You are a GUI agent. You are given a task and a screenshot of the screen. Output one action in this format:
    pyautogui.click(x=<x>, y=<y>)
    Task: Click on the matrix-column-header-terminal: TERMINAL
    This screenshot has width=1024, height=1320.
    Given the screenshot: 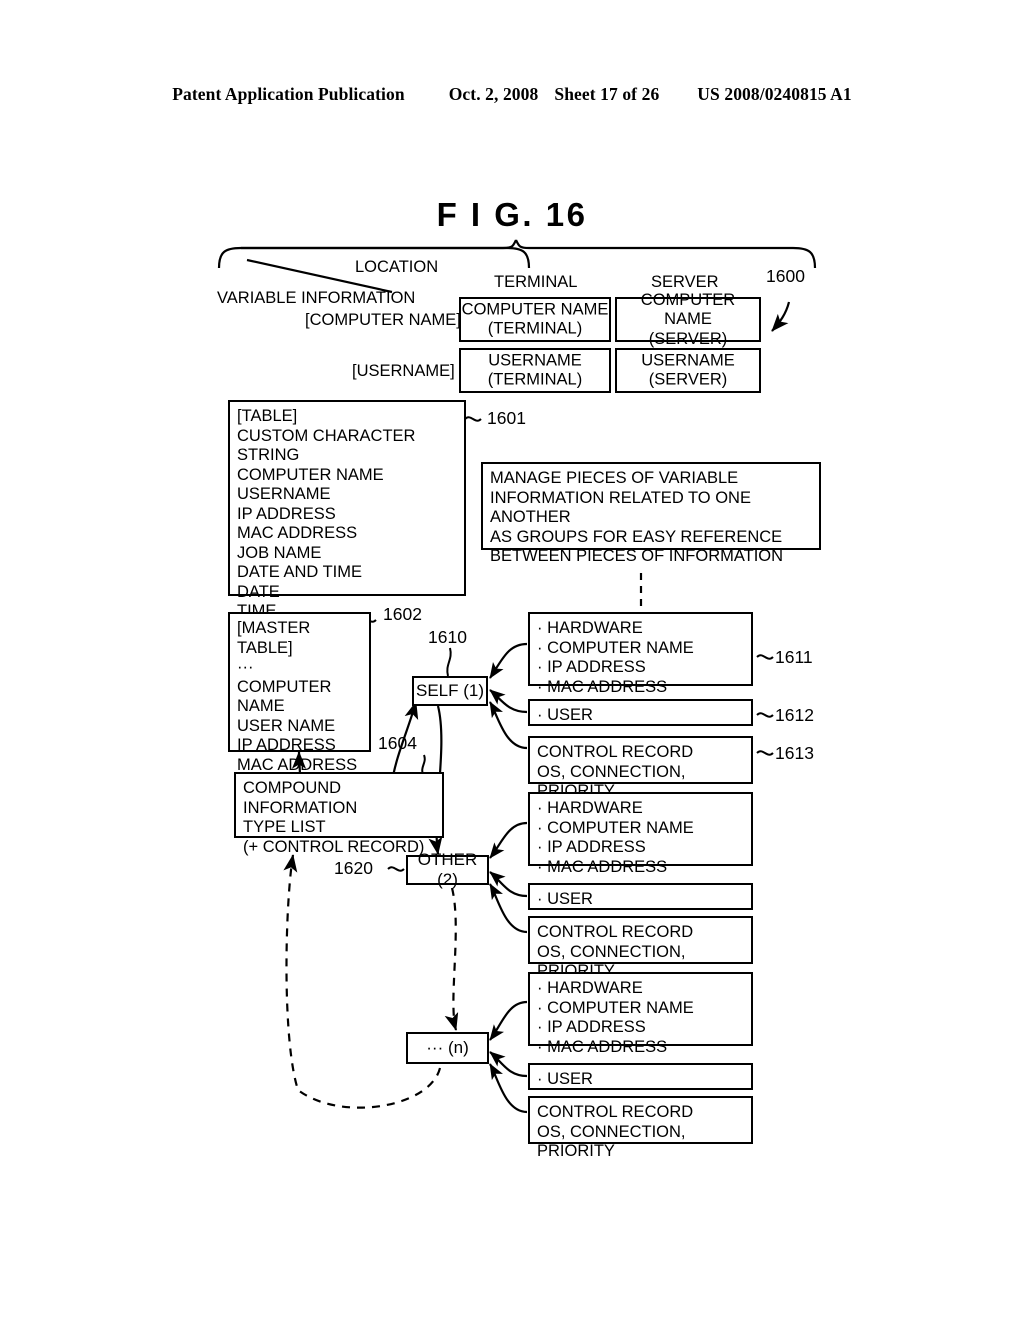 What is the action you would take?
    pyautogui.click(x=536, y=282)
    